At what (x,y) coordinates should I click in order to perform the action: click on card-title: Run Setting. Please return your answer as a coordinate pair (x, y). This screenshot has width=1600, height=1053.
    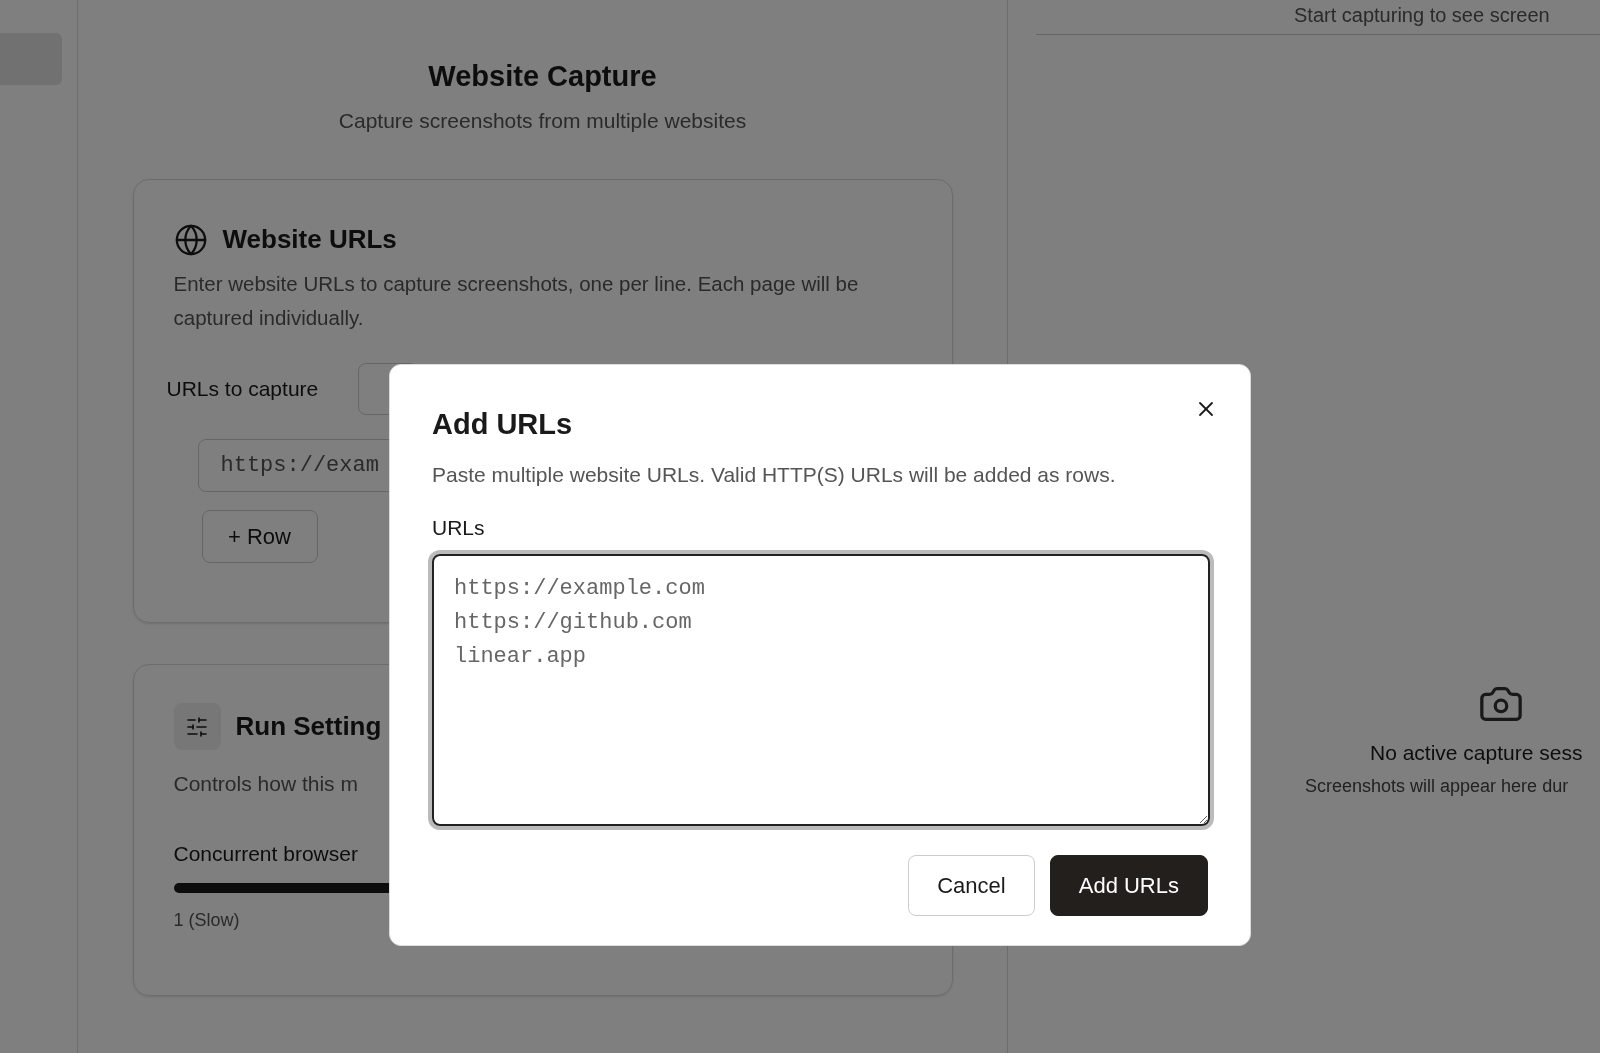
    Looking at the image, I should click on (308, 726).